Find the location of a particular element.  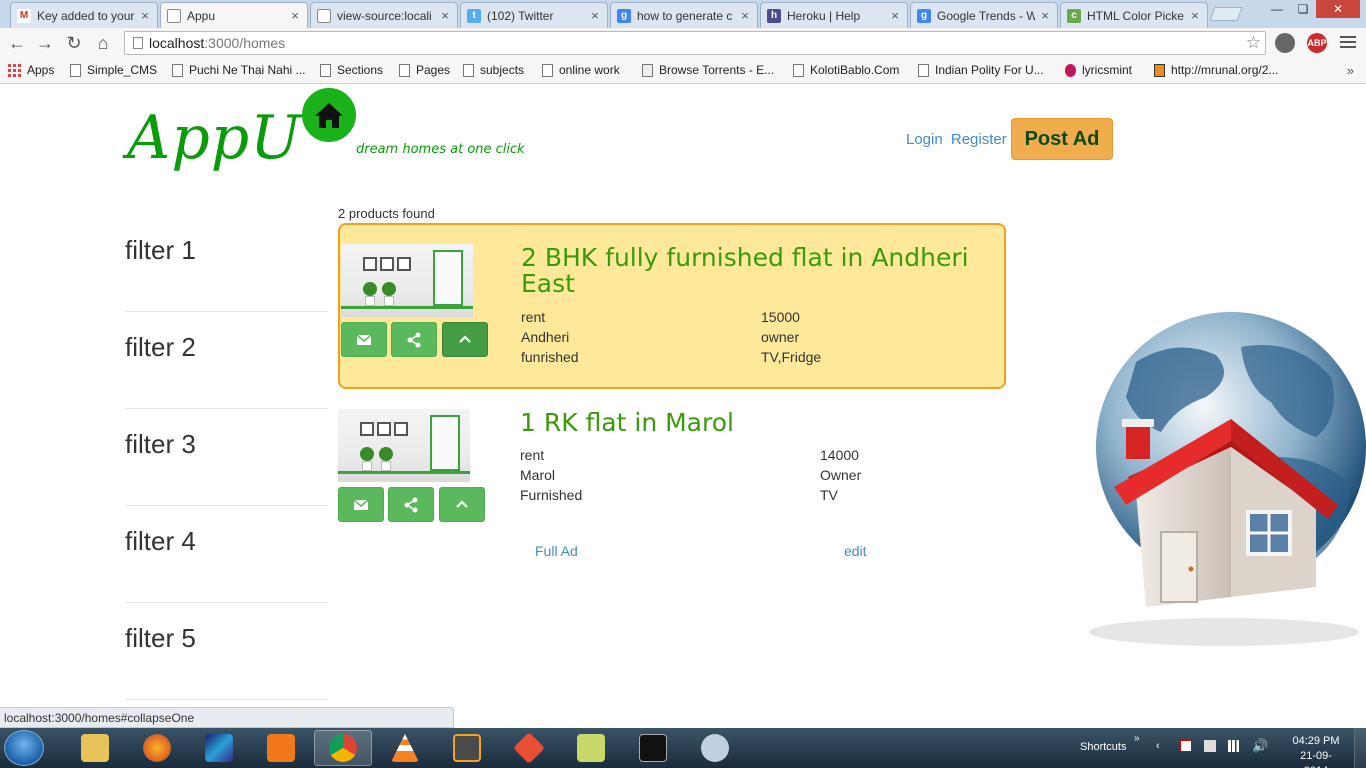

site-logo: AppU is located at coordinates (214, 138).